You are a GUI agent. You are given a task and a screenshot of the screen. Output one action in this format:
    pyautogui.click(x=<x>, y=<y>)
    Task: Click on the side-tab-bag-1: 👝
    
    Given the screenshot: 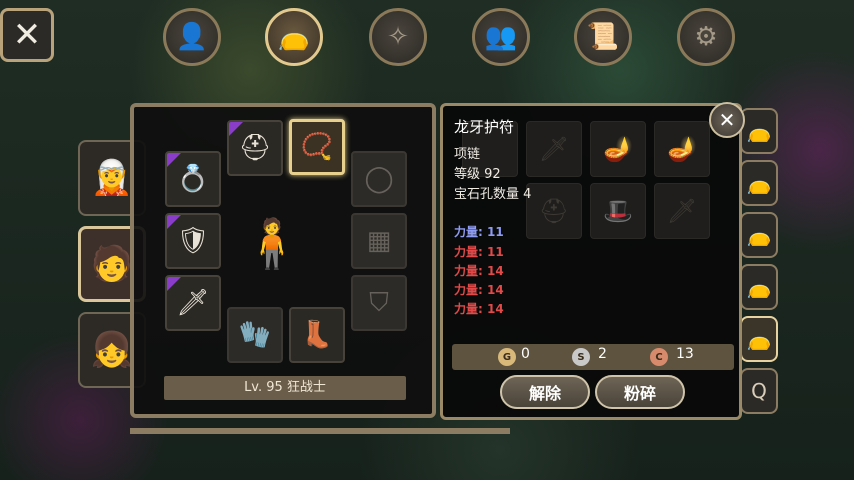 What is the action you would take?
    pyautogui.click(x=759, y=131)
    